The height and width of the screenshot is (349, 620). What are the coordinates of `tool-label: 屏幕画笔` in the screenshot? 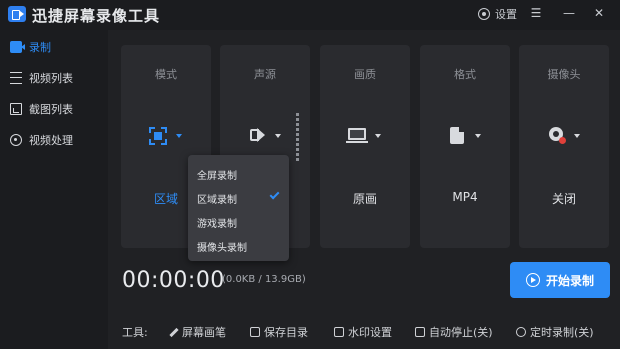 It's located at (204, 332).